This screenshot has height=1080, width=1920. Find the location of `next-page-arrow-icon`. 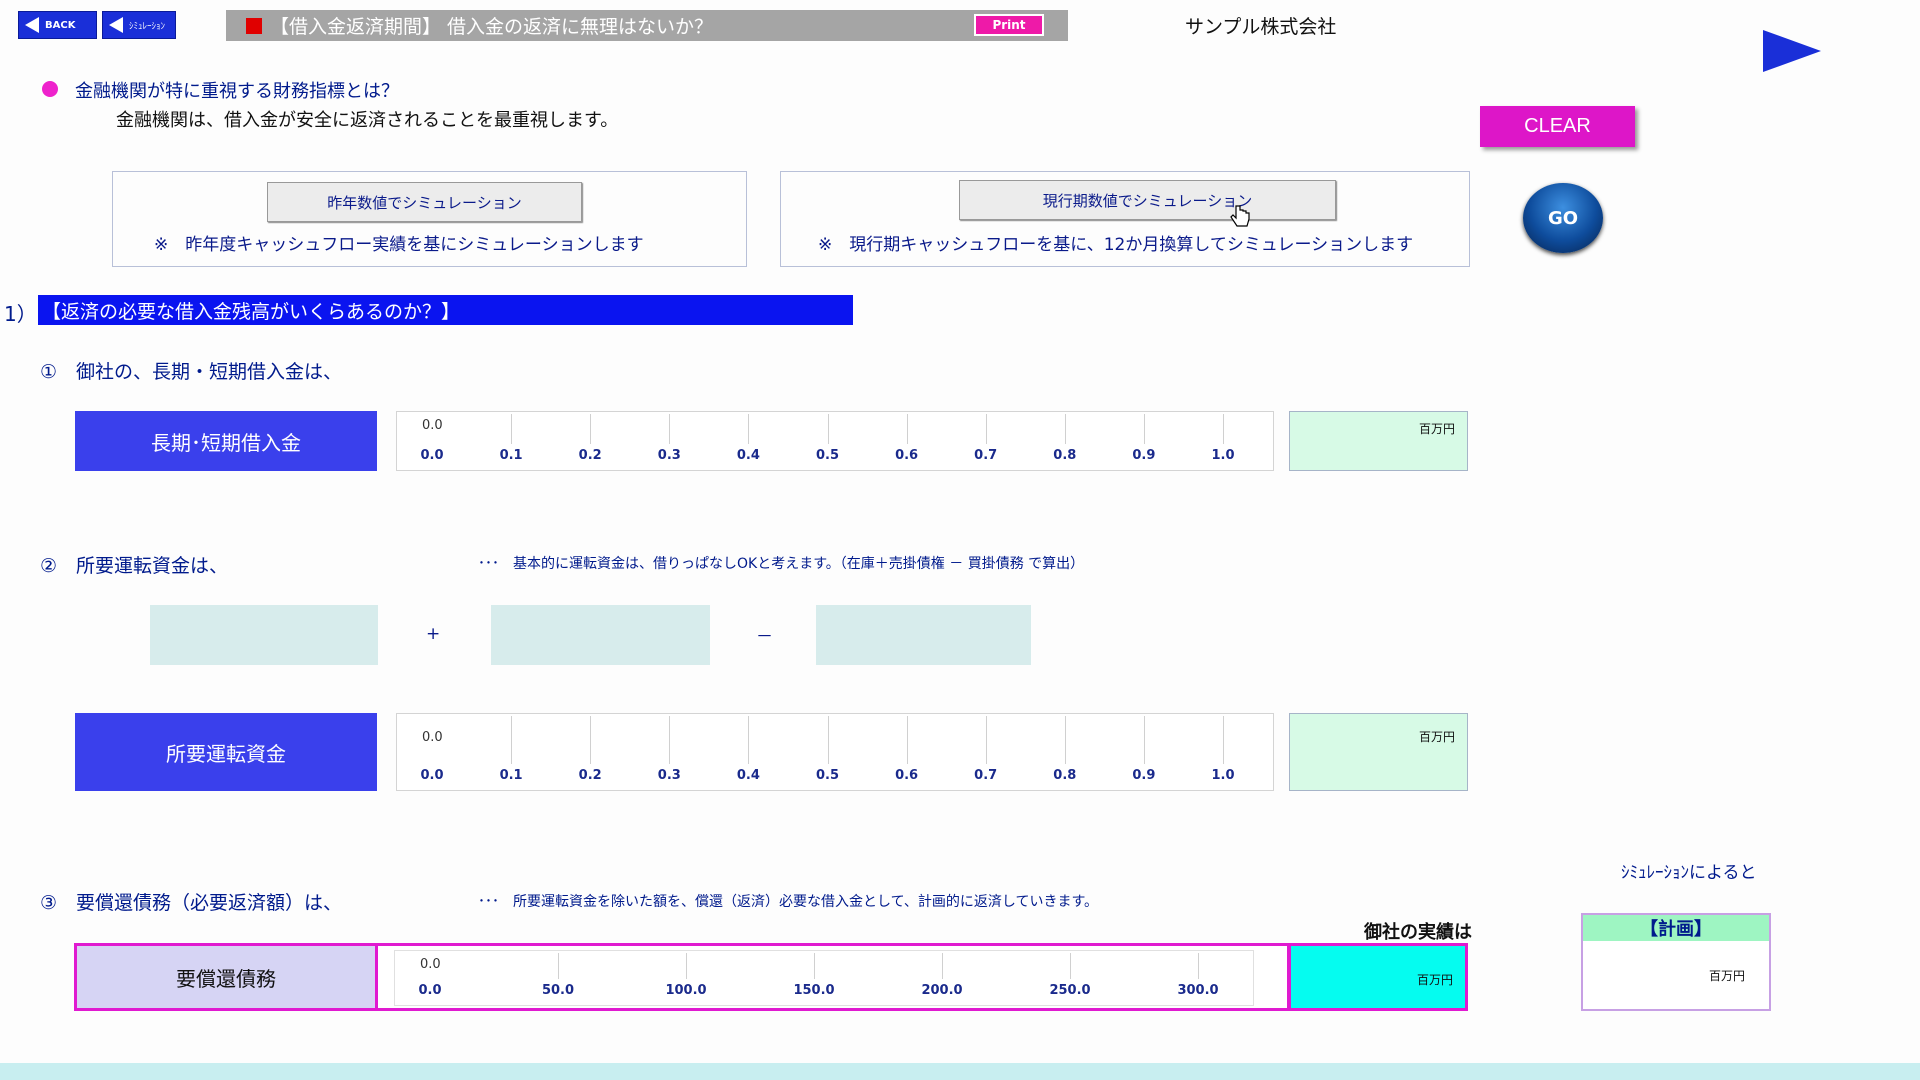

next-page-arrow-icon is located at coordinates (1792, 51).